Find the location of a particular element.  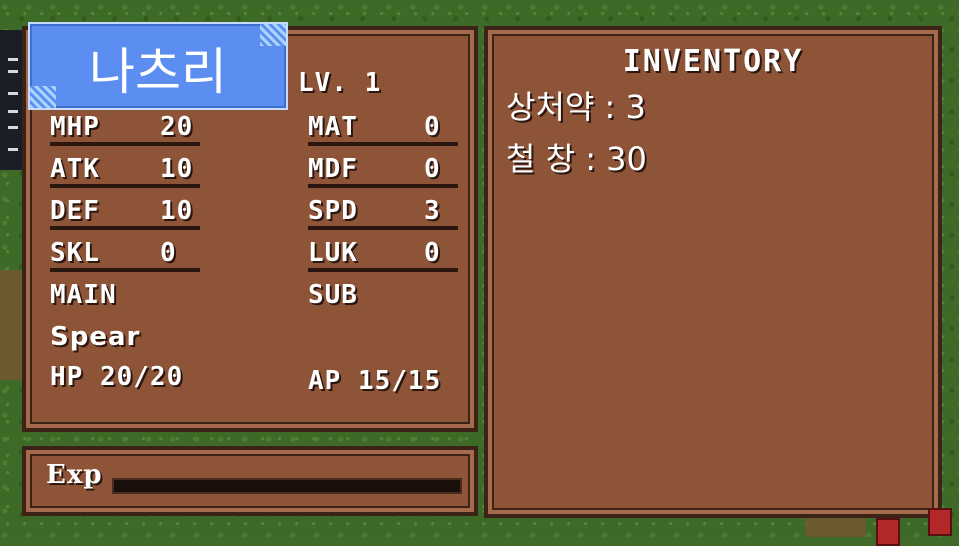

stat-value-skl: 0 is located at coordinates (168, 253).